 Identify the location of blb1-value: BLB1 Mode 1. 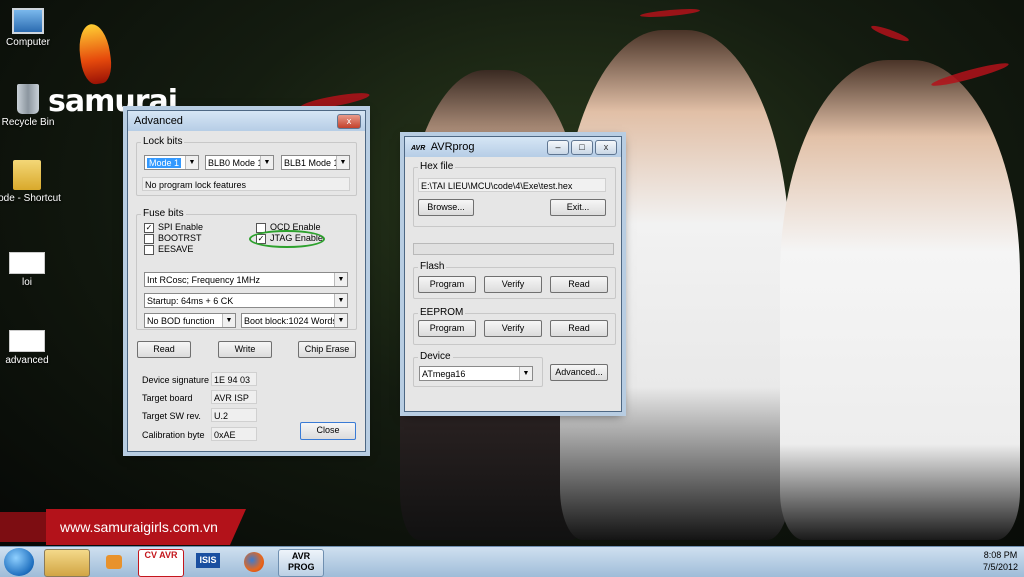
(311, 163).